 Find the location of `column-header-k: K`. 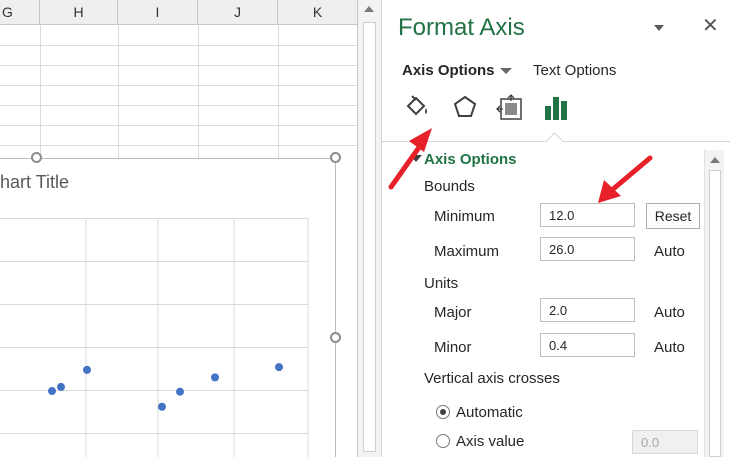

column-header-k: K is located at coordinates (318, 12).